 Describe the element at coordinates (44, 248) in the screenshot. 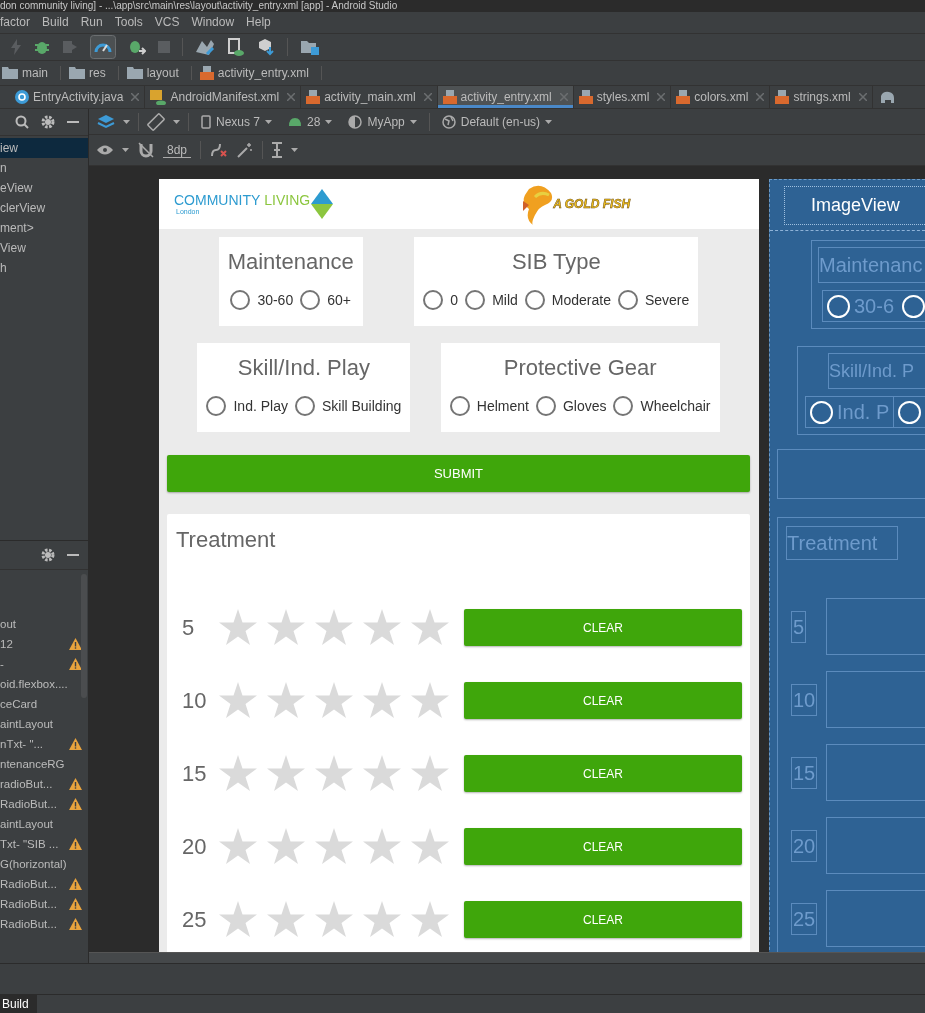

I see `palette-item: View` at that location.